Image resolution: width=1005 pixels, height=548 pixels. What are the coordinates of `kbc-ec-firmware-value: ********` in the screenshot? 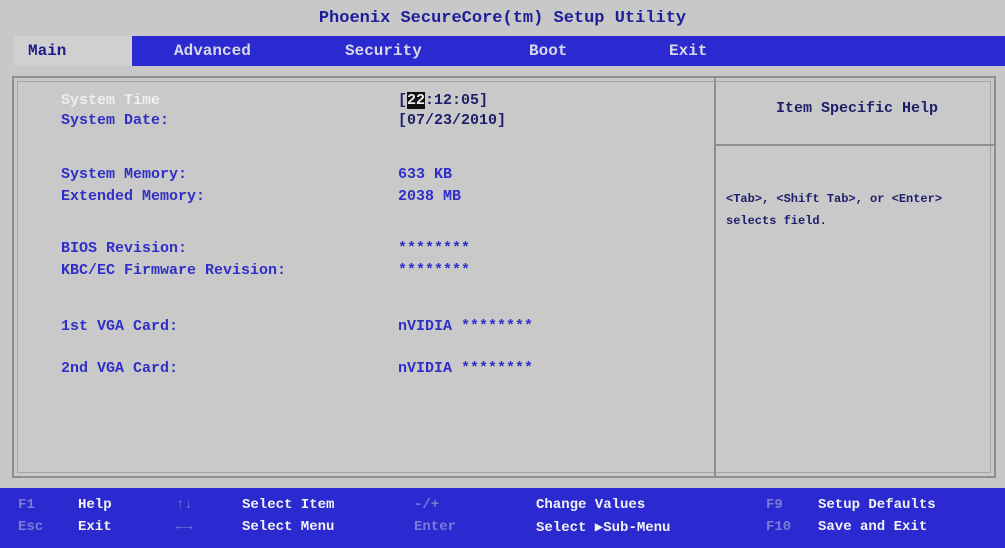 It's located at (434, 270).